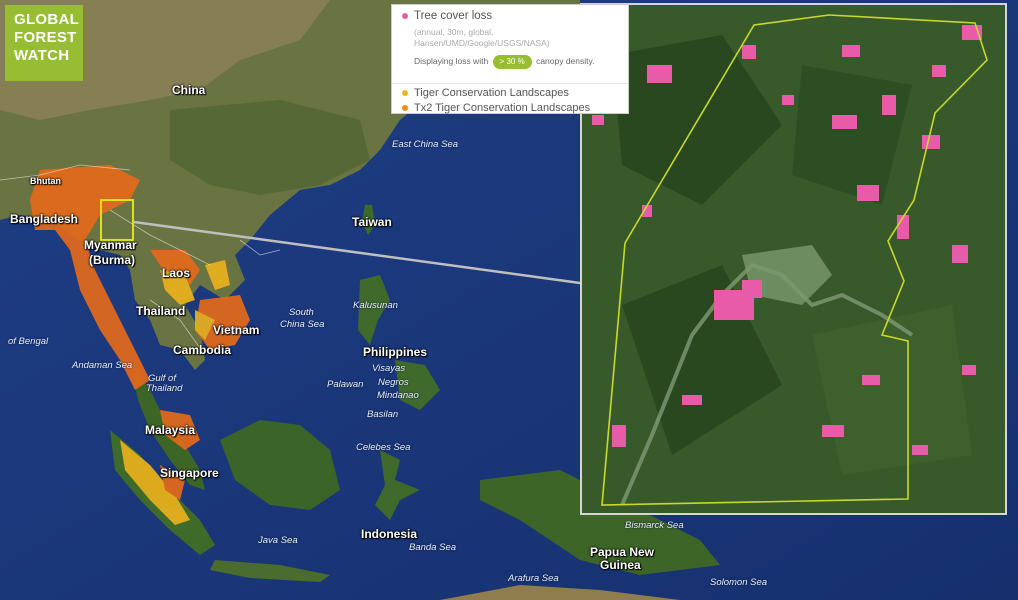 The image size is (1018, 600). I want to click on label-solomon-sea: Solomon Sea, so click(739, 582).